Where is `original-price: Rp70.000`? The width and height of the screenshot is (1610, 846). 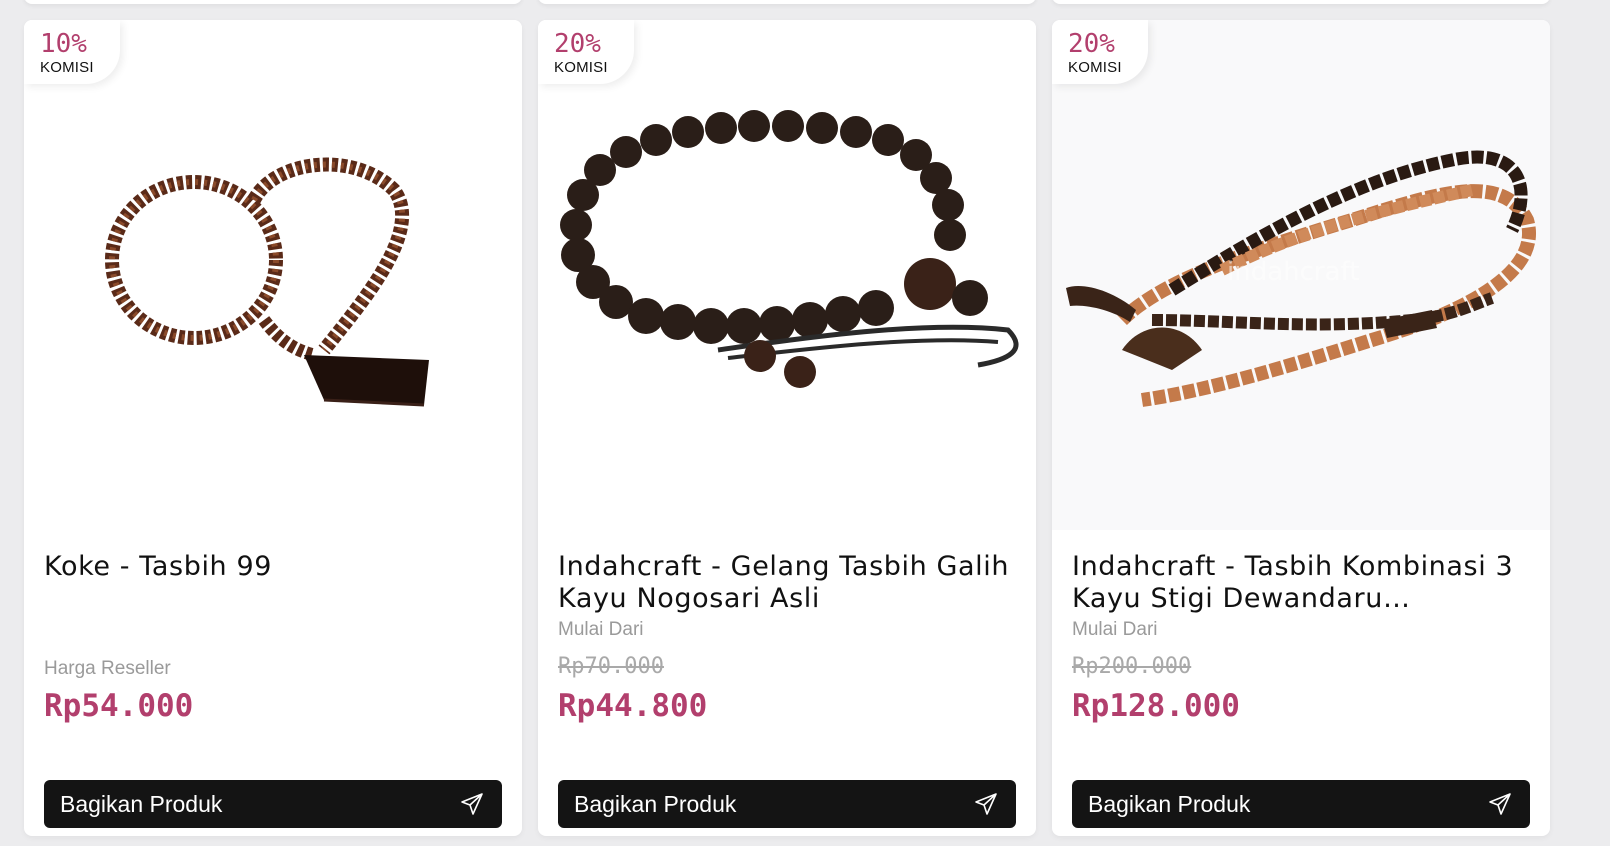
original-price: Rp70.000 is located at coordinates (611, 666).